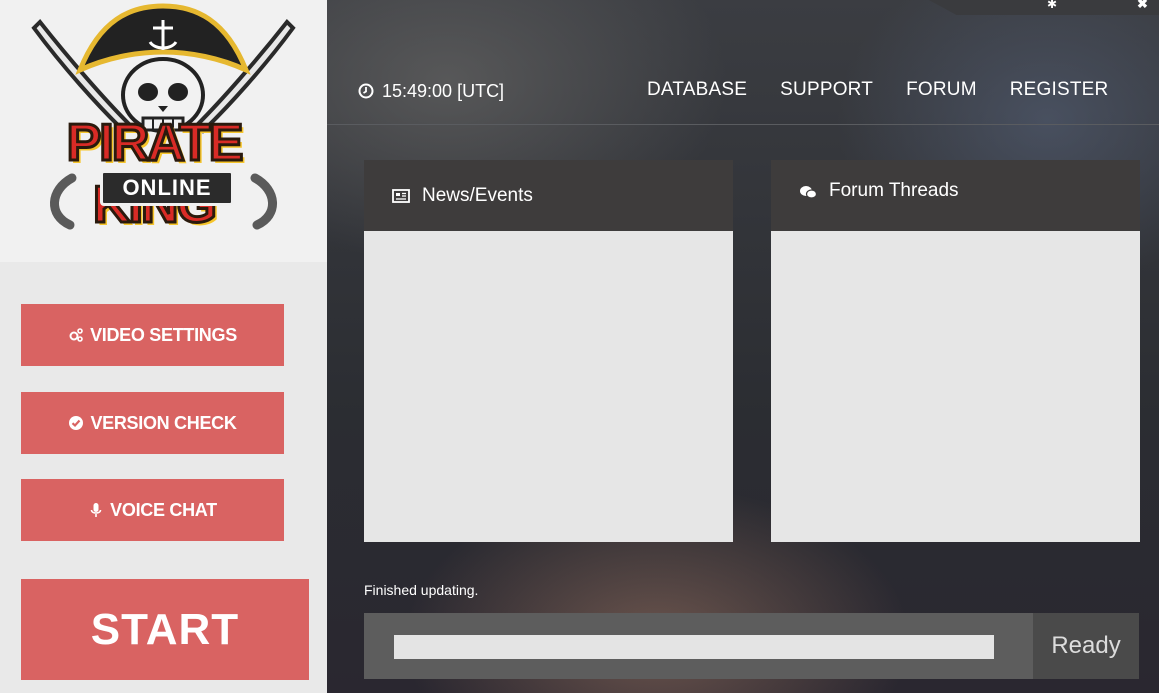  What do you see at coordinates (421, 590) in the screenshot?
I see `status-message: Finished updating.` at bounding box center [421, 590].